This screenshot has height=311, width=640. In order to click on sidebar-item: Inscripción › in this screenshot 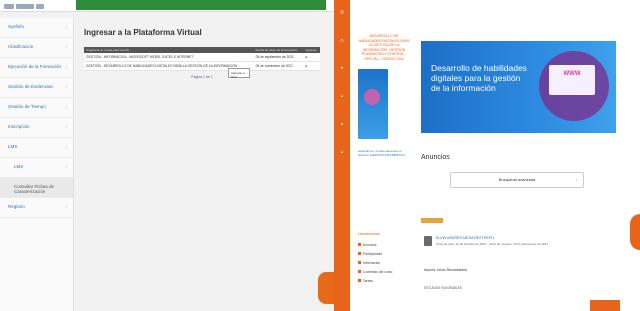, I will do `click(36, 128)`.